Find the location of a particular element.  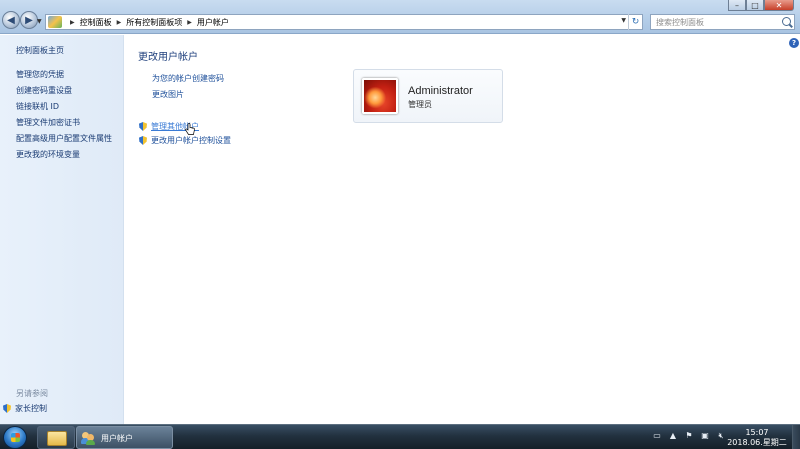

search-input: 搜索控制面板 is located at coordinates (722, 22).